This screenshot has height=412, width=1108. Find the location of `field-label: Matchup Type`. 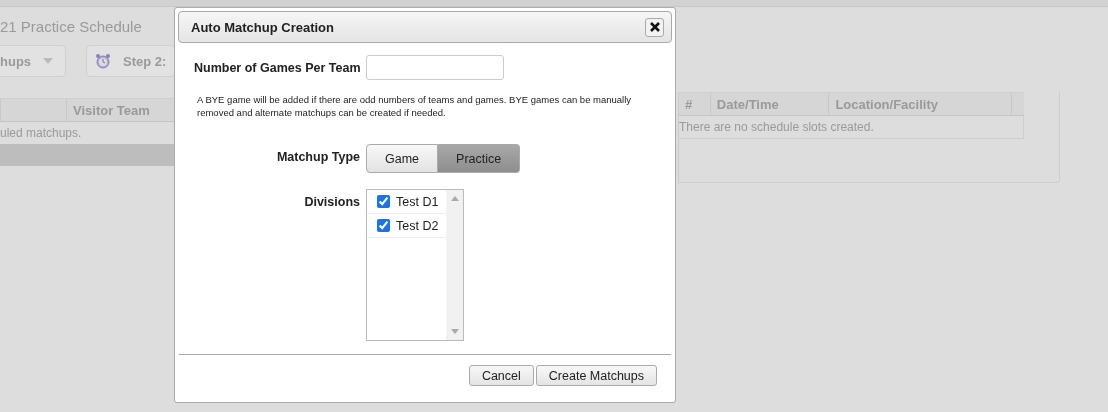

field-label: Matchup Type is located at coordinates (317, 156).